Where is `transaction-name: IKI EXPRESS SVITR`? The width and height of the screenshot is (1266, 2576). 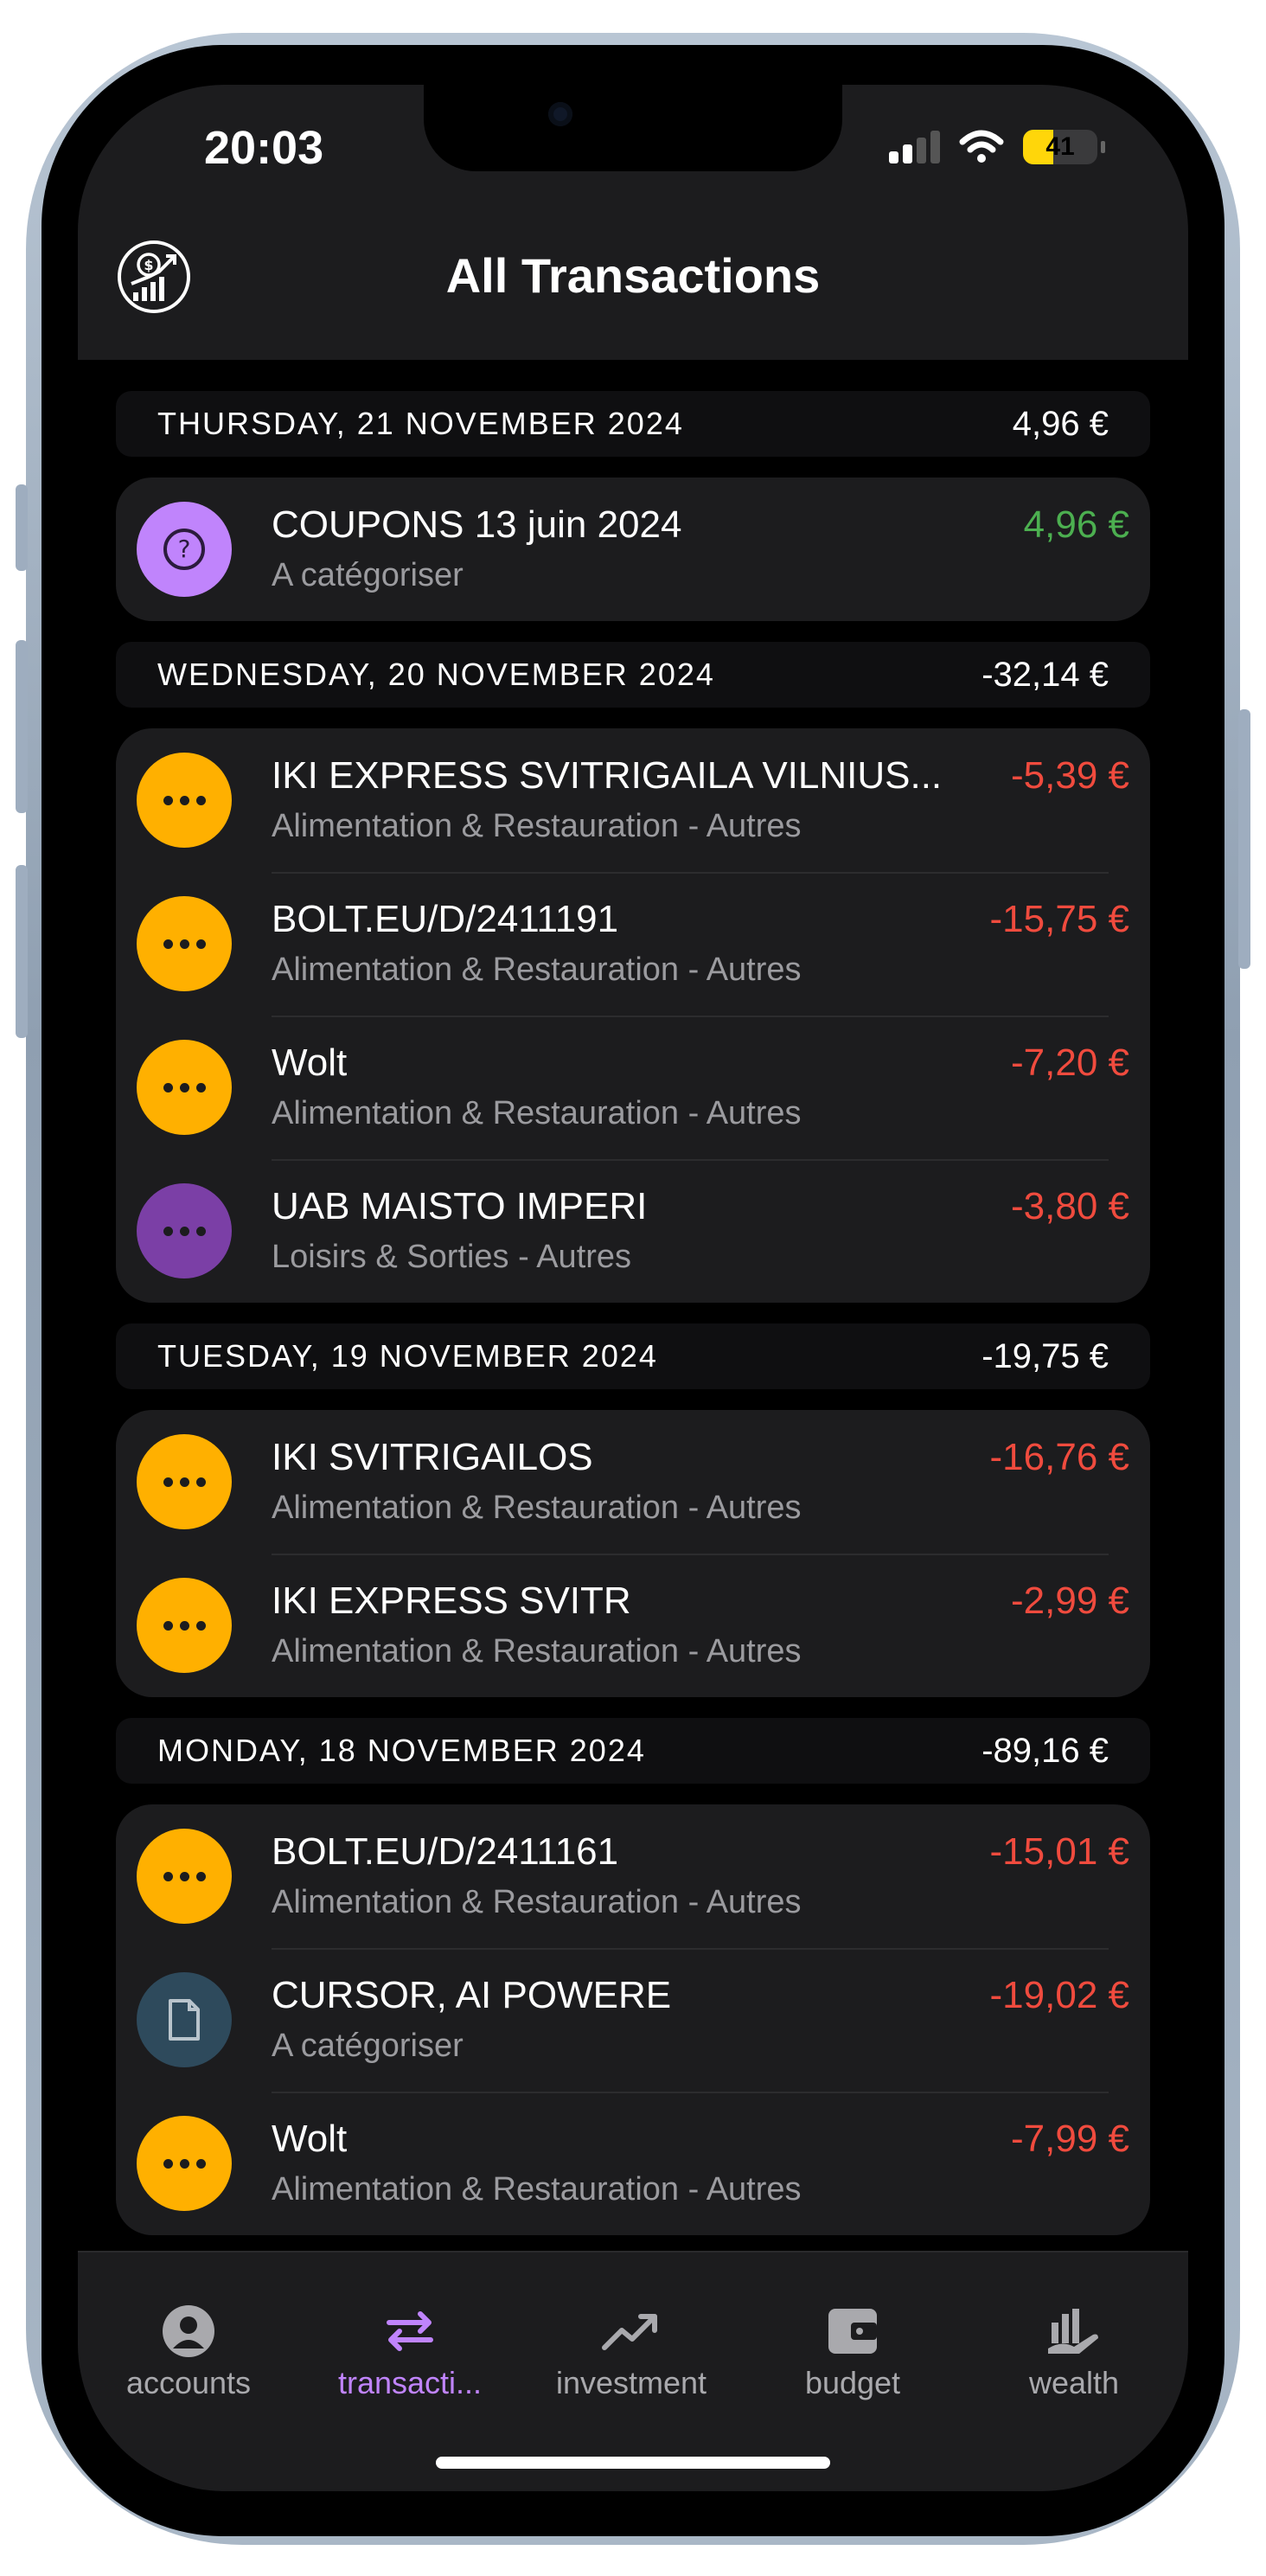 transaction-name: IKI EXPRESS SVITR is located at coordinates (451, 1601).